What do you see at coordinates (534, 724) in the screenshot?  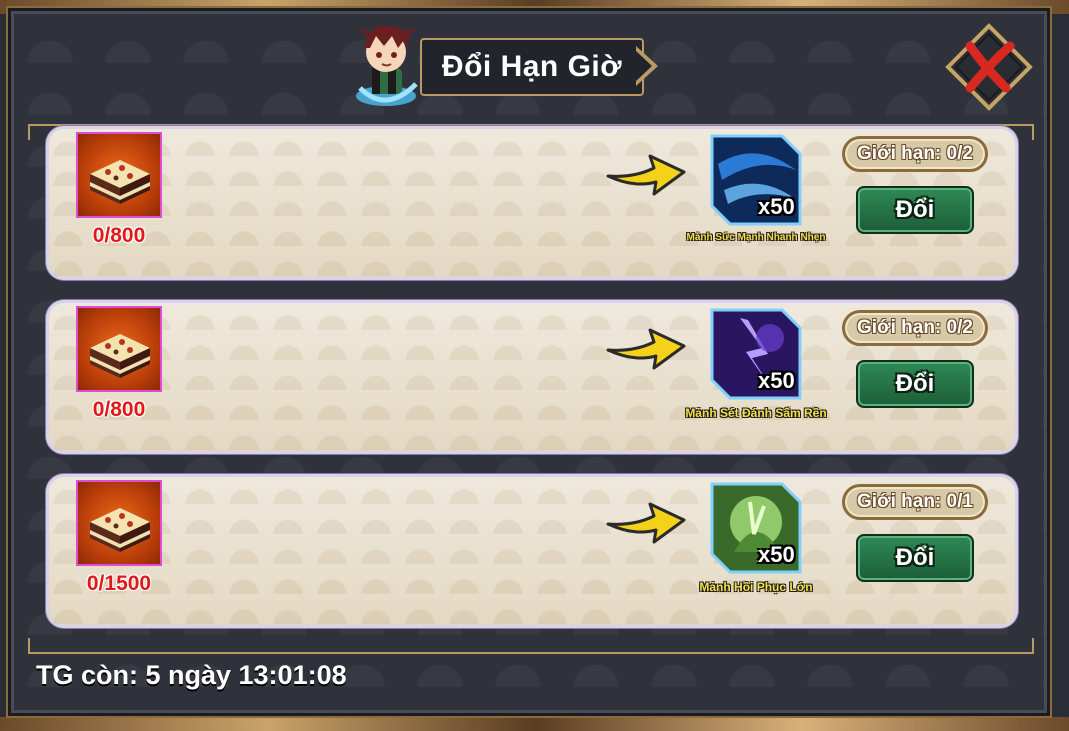 I see `background-bottom-strip` at bounding box center [534, 724].